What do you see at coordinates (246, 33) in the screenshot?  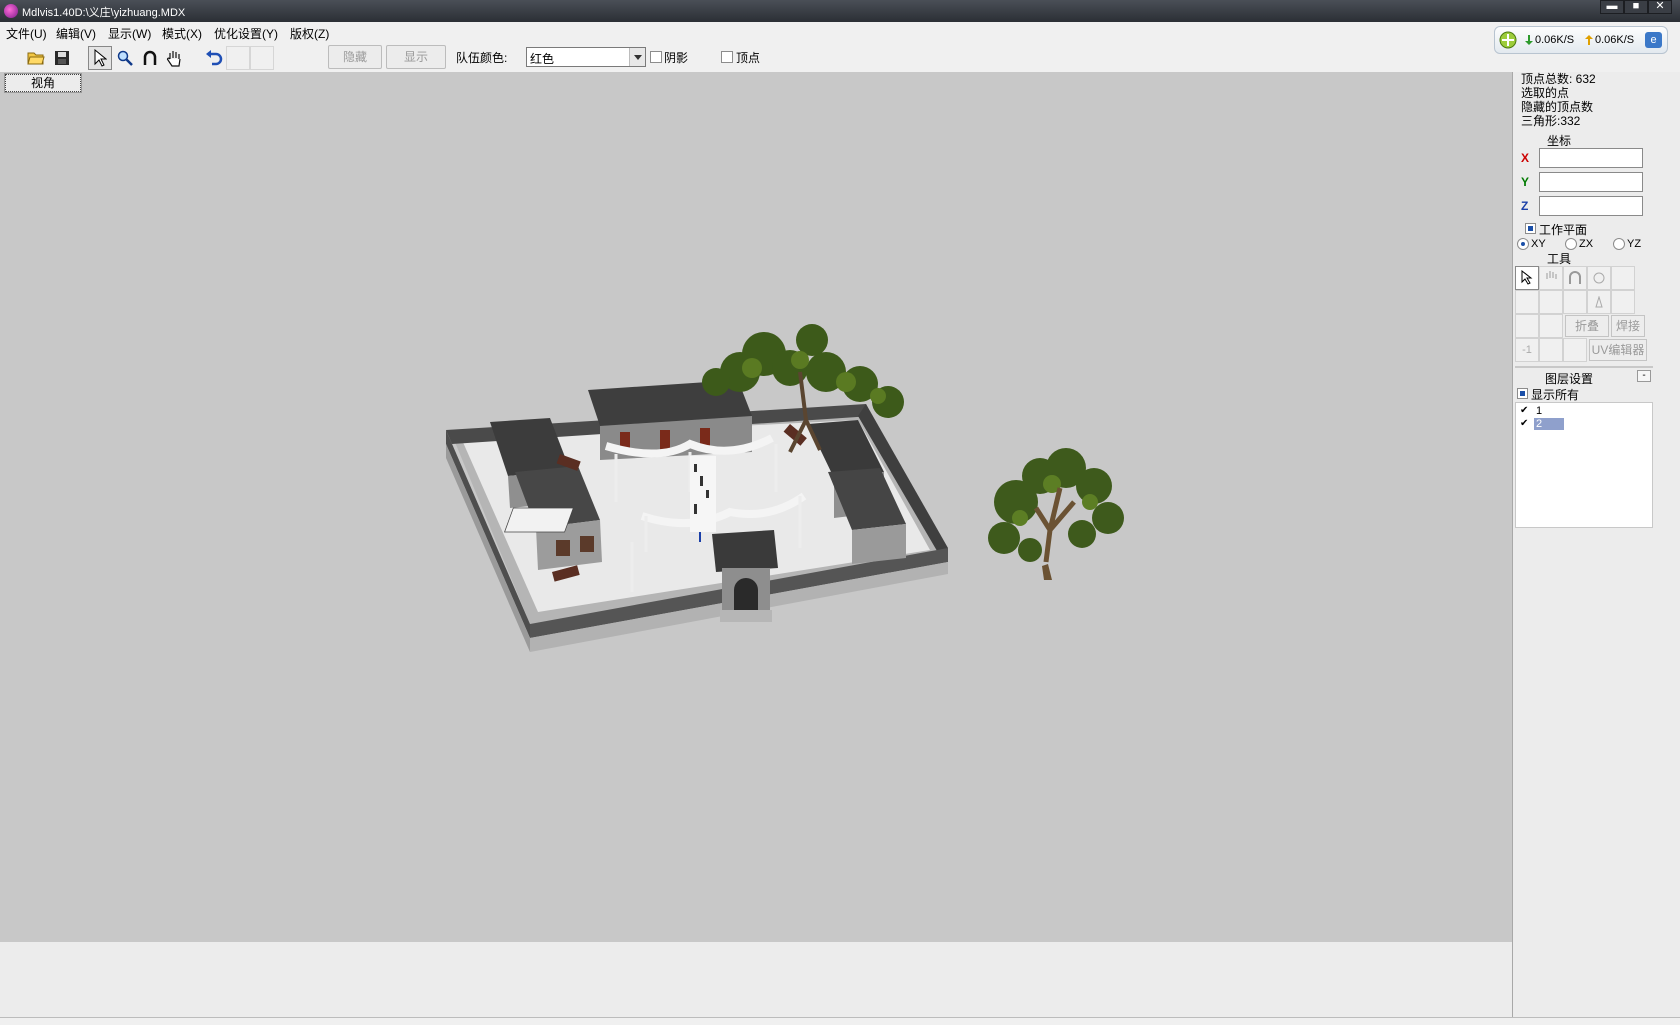 I see `menu-optimize: 优化设置(Y)` at bounding box center [246, 33].